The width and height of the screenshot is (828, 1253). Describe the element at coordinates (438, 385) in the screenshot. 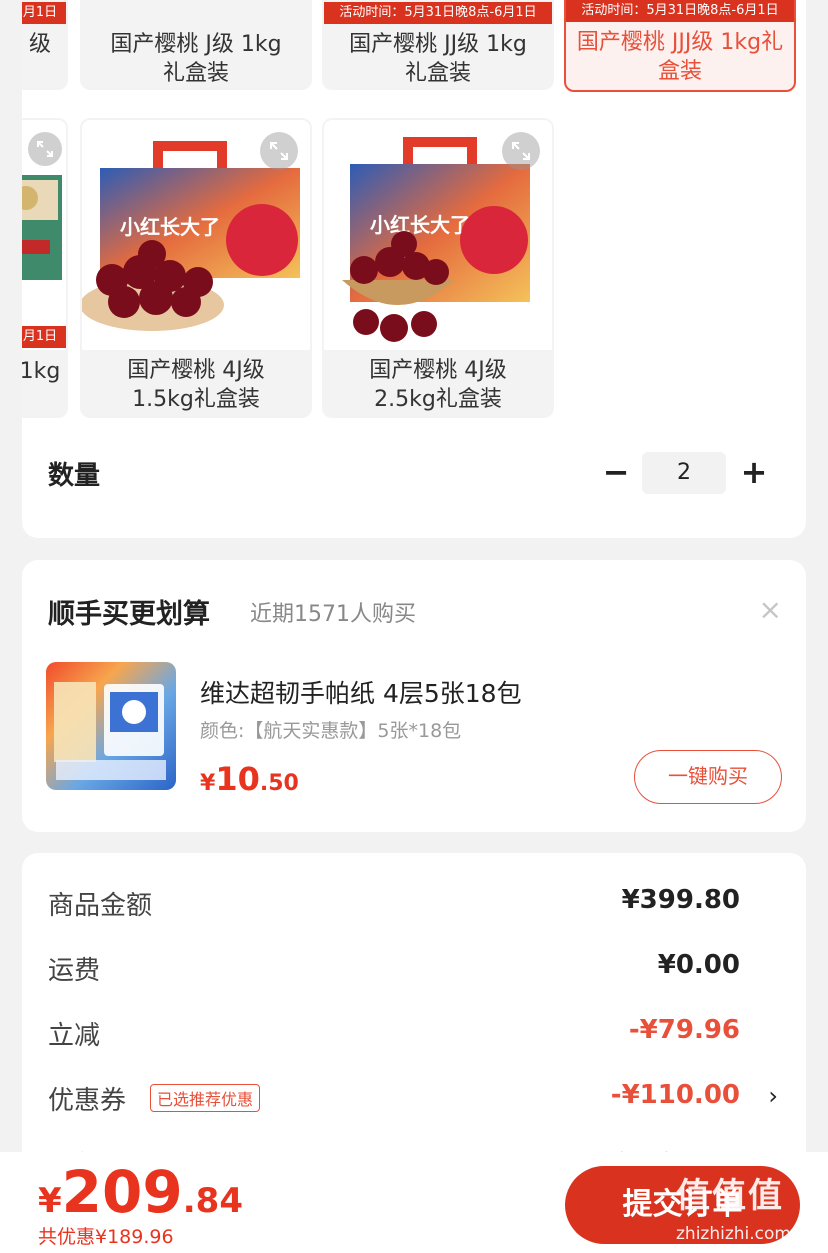

I see `variant-name: 国产樱桃 4J级 2.5kg礼盒装` at that location.